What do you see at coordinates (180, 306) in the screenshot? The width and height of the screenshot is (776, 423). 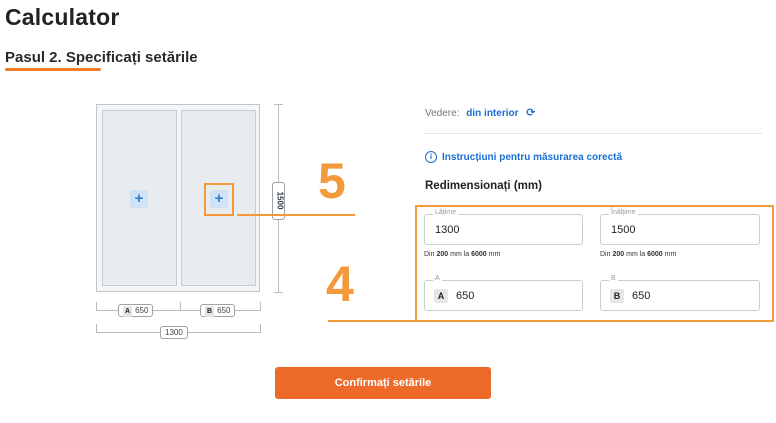 I see `width-tick-mid` at bounding box center [180, 306].